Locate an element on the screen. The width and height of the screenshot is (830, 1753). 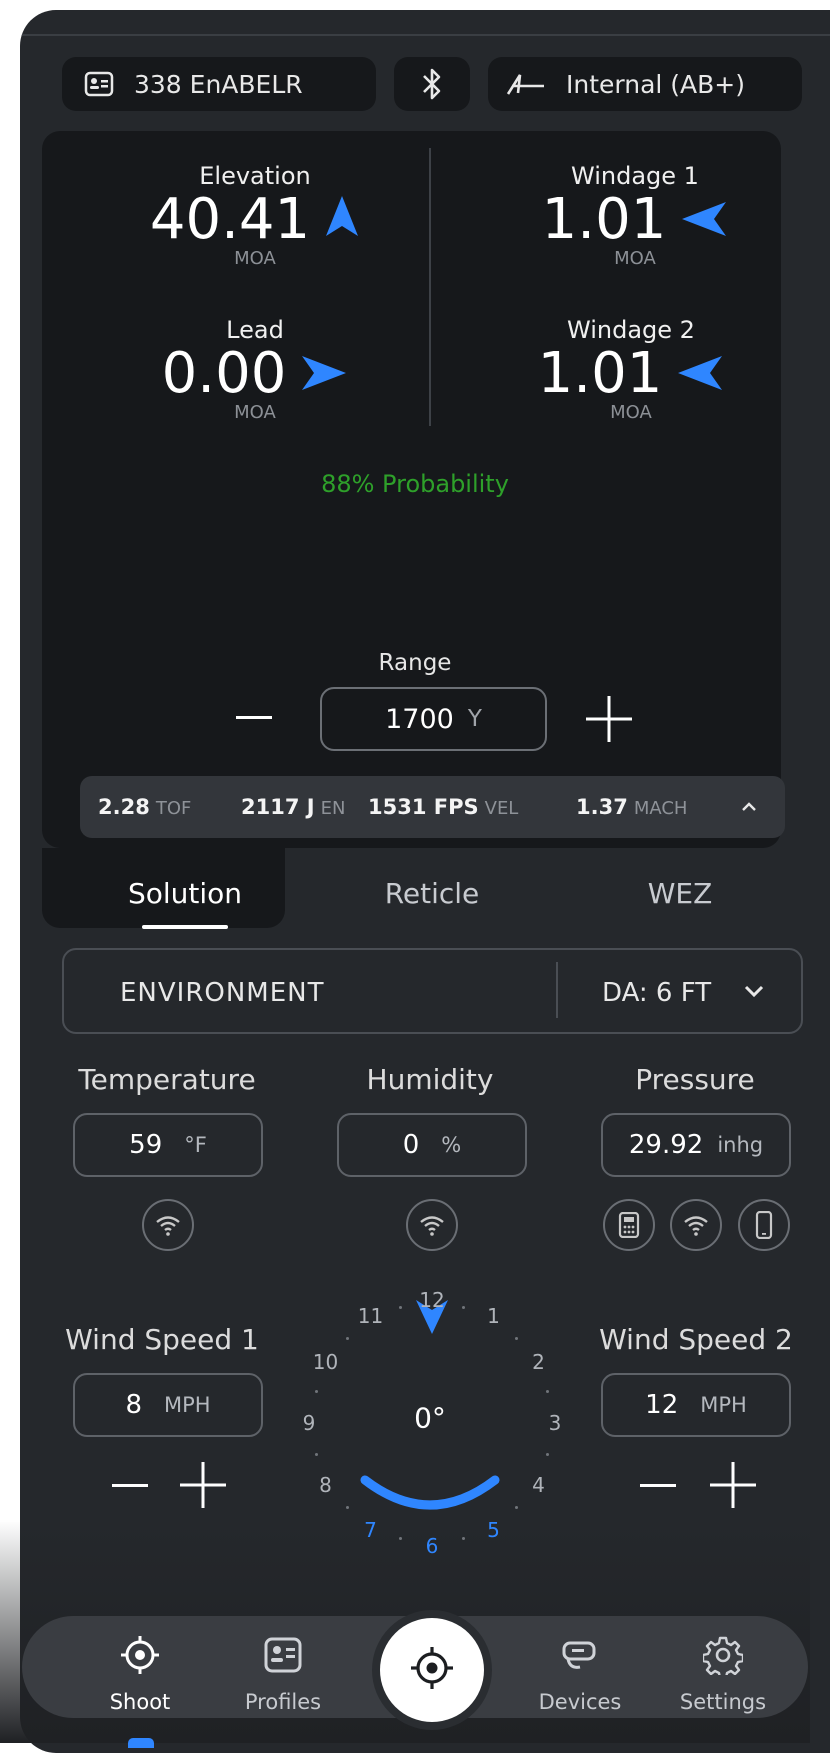
lead-readout: Lead 0.00 MOA is located at coordinates (255, 369).